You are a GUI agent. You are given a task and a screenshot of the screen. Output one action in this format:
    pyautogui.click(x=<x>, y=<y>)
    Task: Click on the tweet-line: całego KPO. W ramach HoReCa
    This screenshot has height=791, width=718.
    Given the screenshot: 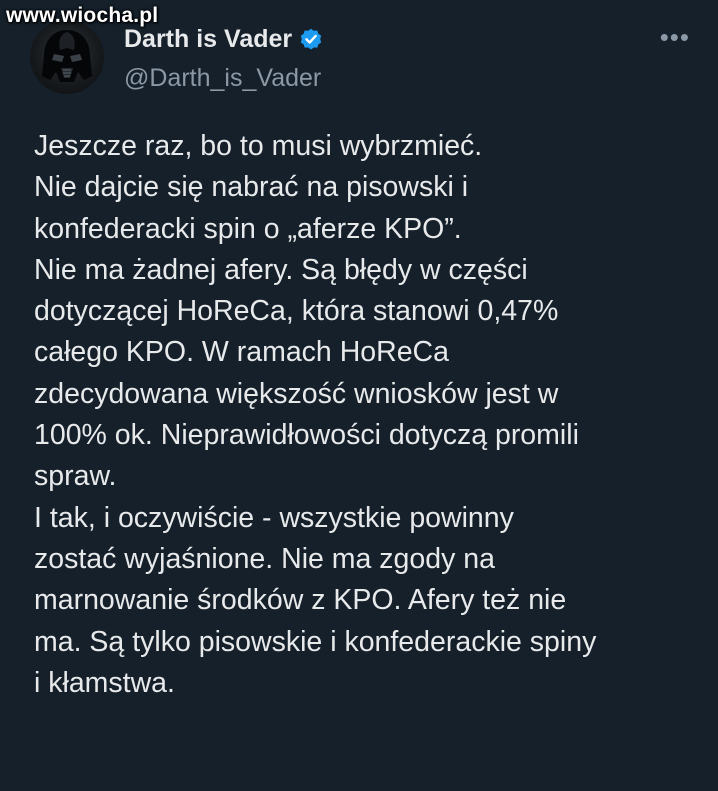 What is the action you would take?
    pyautogui.click(x=241, y=352)
    